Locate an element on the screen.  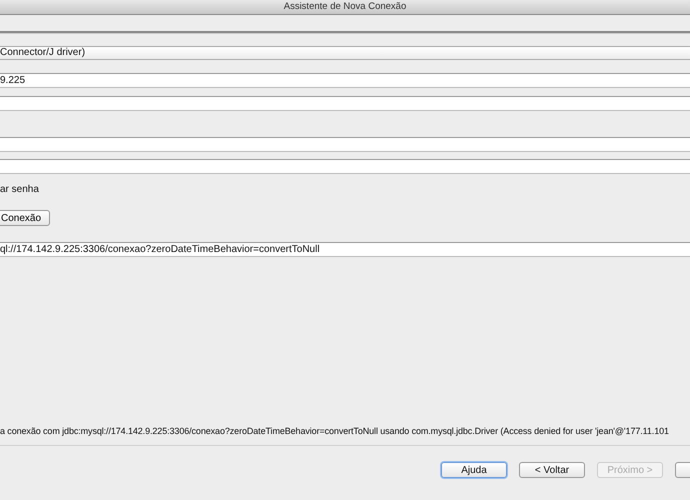
test-connection-button: Conexão is located at coordinates (25, 218).